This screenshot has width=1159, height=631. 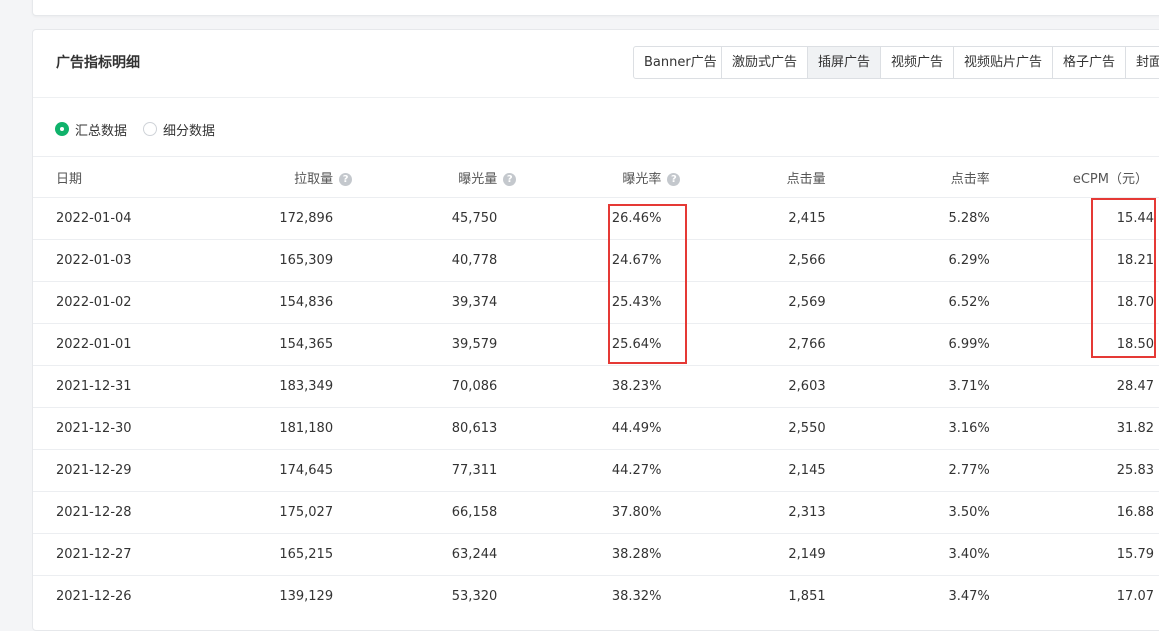 I want to click on radio-summary-label: 汇总数据, so click(x=101, y=131).